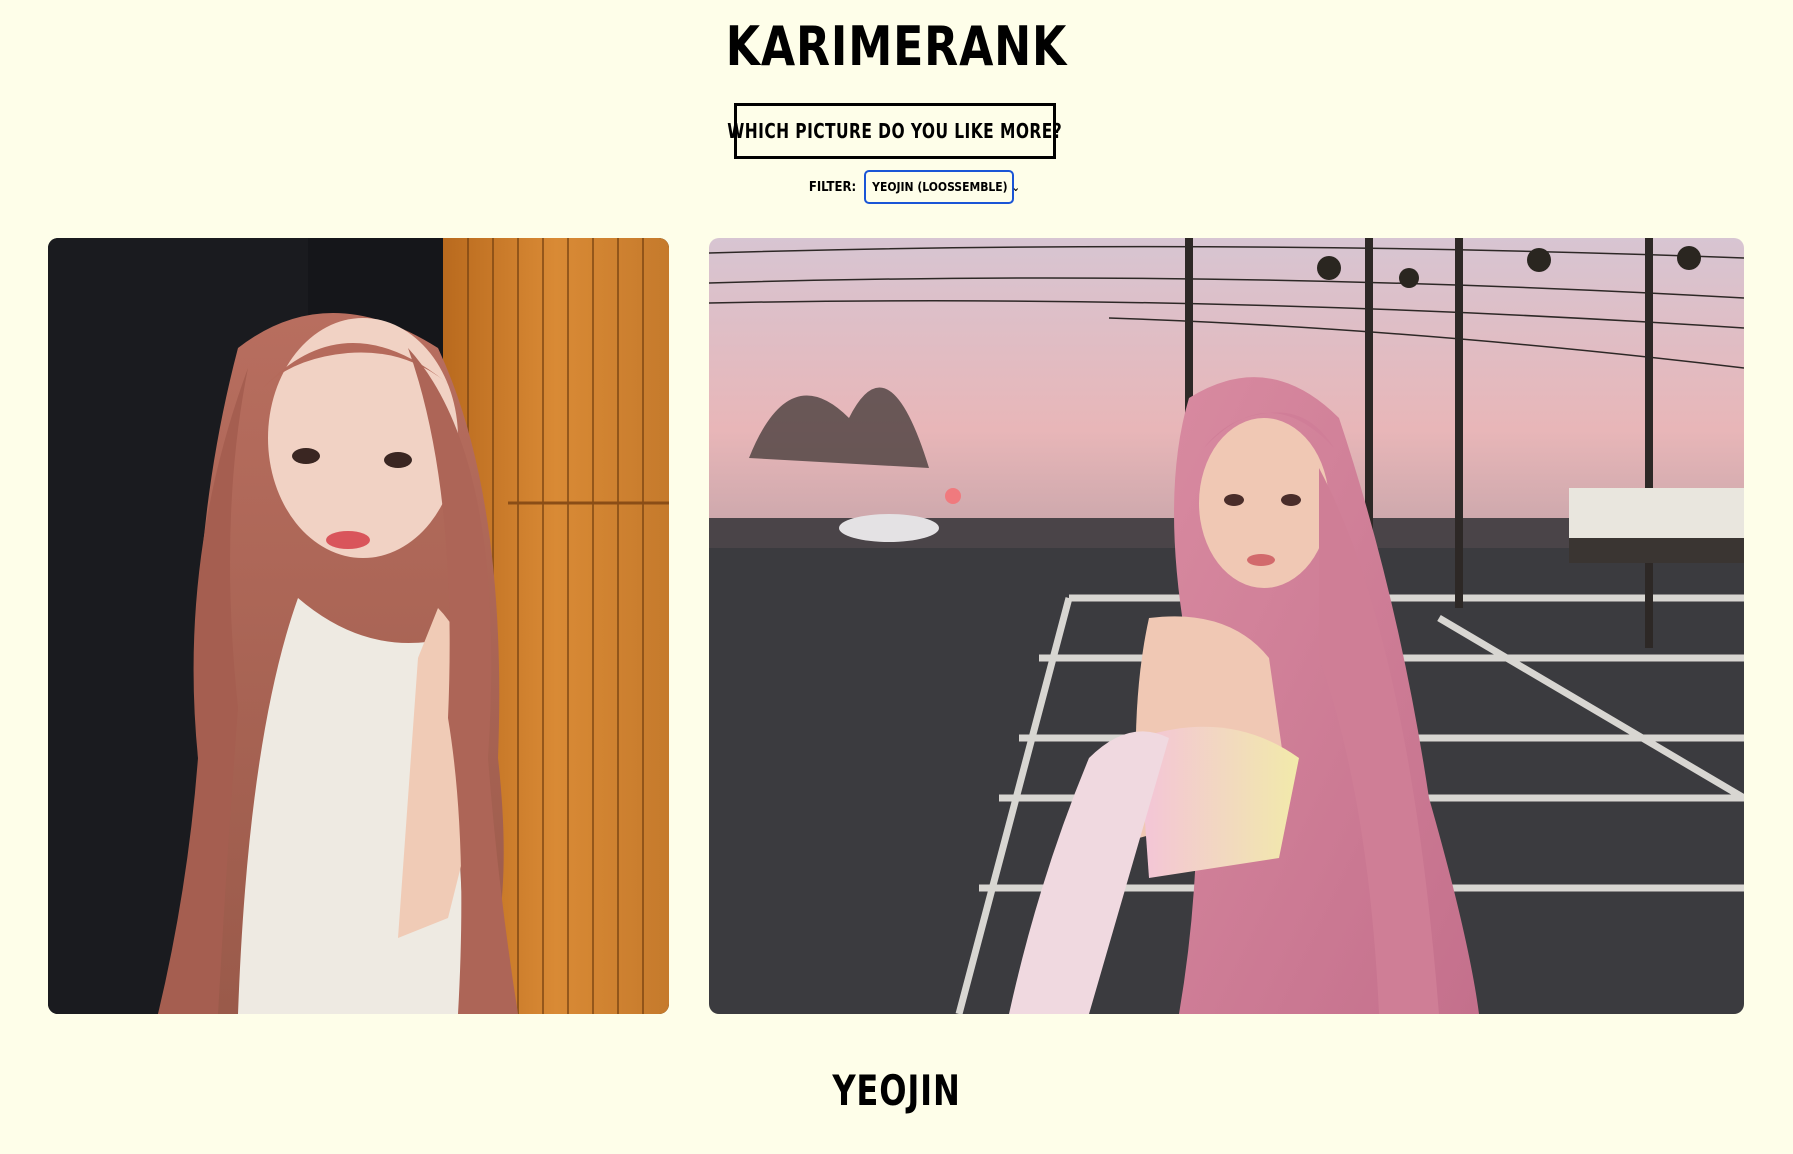  I want to click on site-title: KARIMERANK, so click(896, 46).